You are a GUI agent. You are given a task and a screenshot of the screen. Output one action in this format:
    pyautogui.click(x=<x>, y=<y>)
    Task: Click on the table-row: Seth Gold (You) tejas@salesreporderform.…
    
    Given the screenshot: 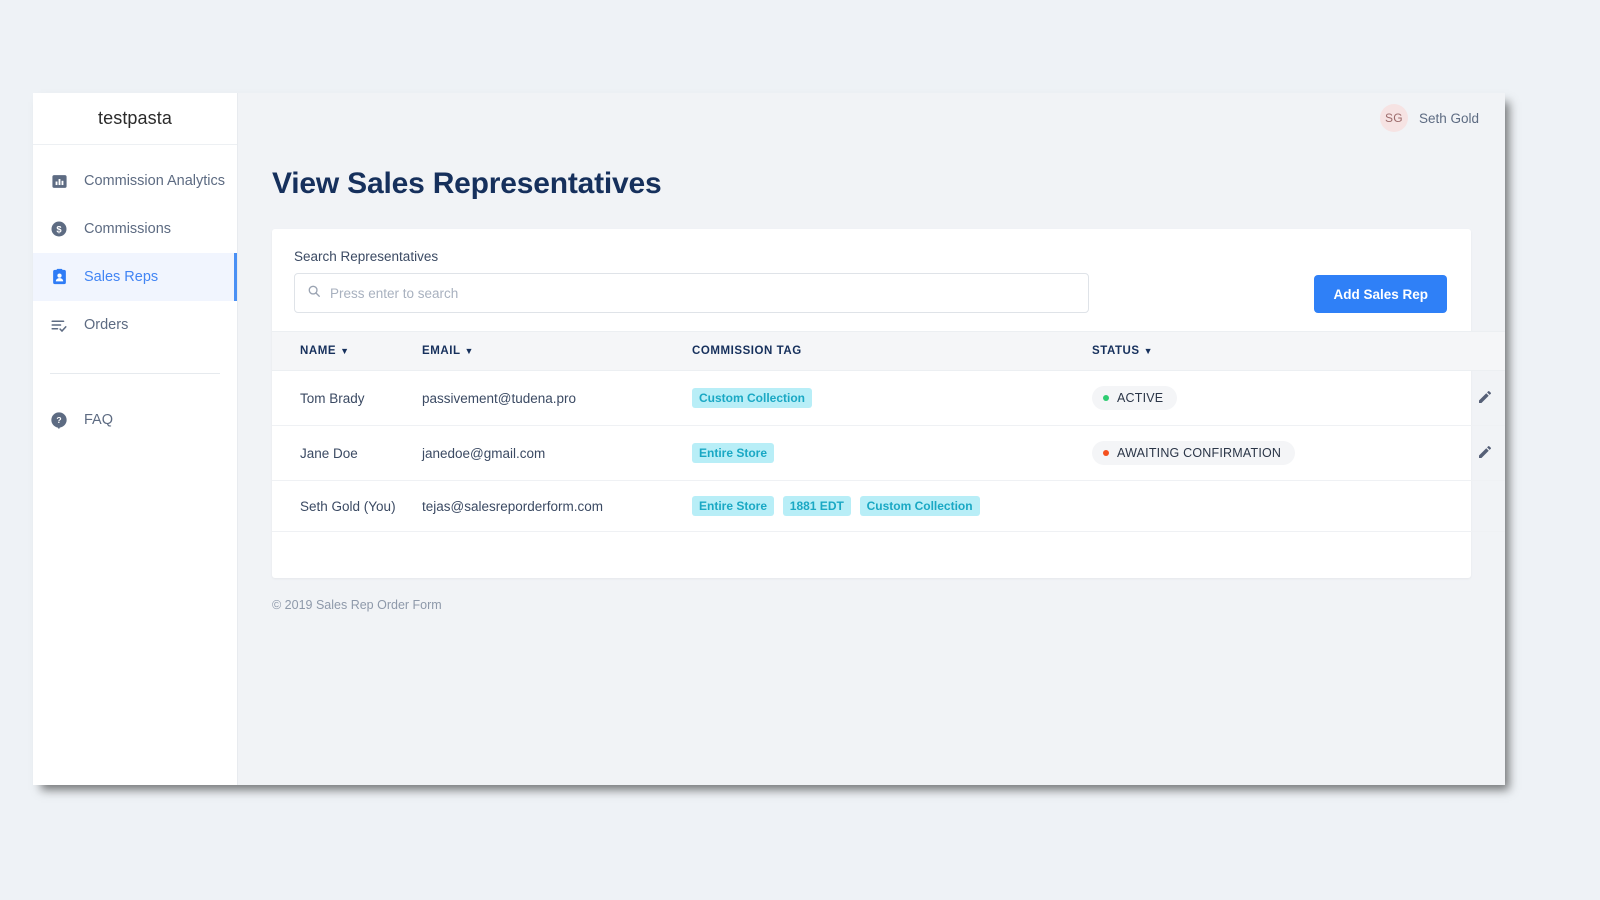 What is the action you would take?
    pyautogui.click(x=888, y=506)
    